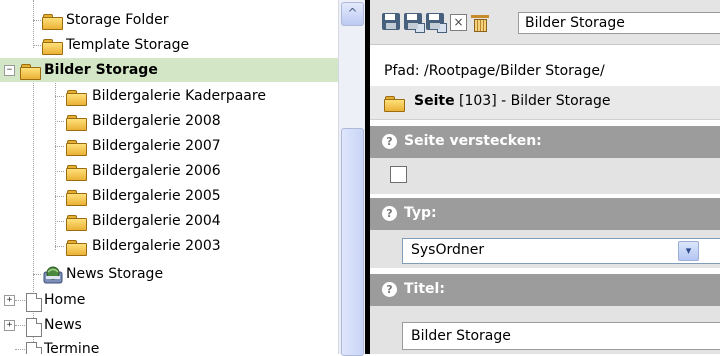  Describe the element at coordinates (115, 274) in the screenshot. I see `tree-item-label: News Storage` at that location.